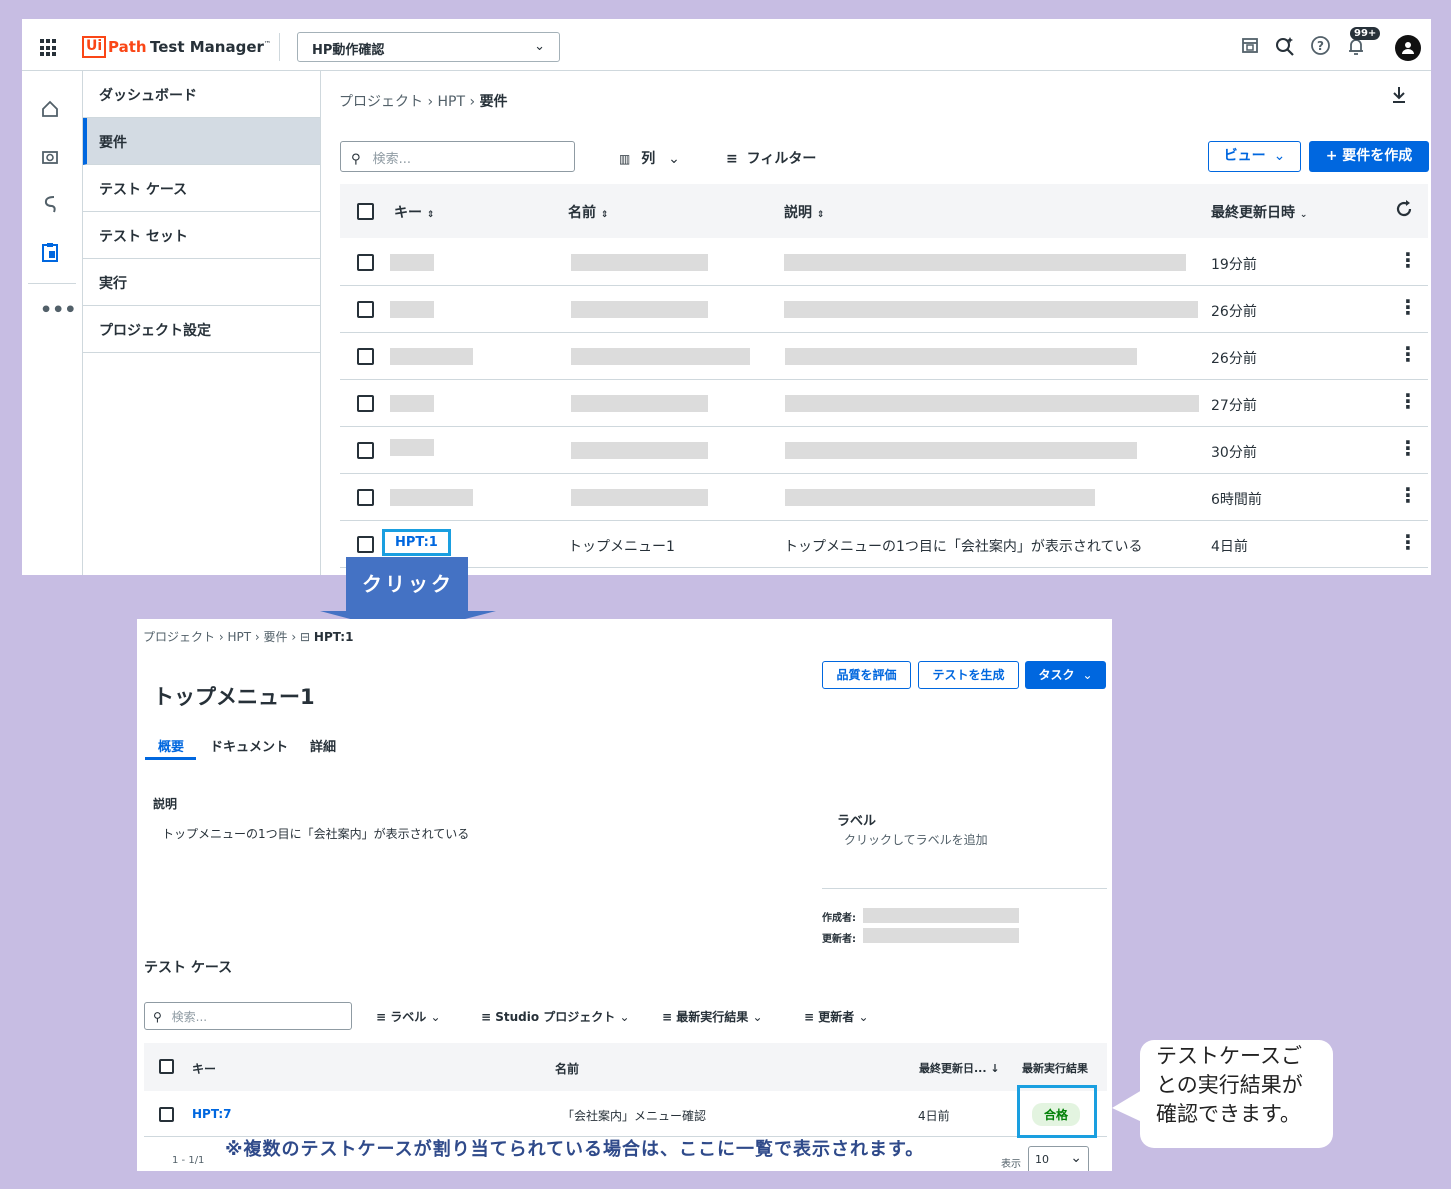 This screenshot has width=1451, height=1189. What do you see at coordinates (212, 1114) in the screenshot?
I see `test-case-key-link: HPT:7` at bounding box center [212, 1114].